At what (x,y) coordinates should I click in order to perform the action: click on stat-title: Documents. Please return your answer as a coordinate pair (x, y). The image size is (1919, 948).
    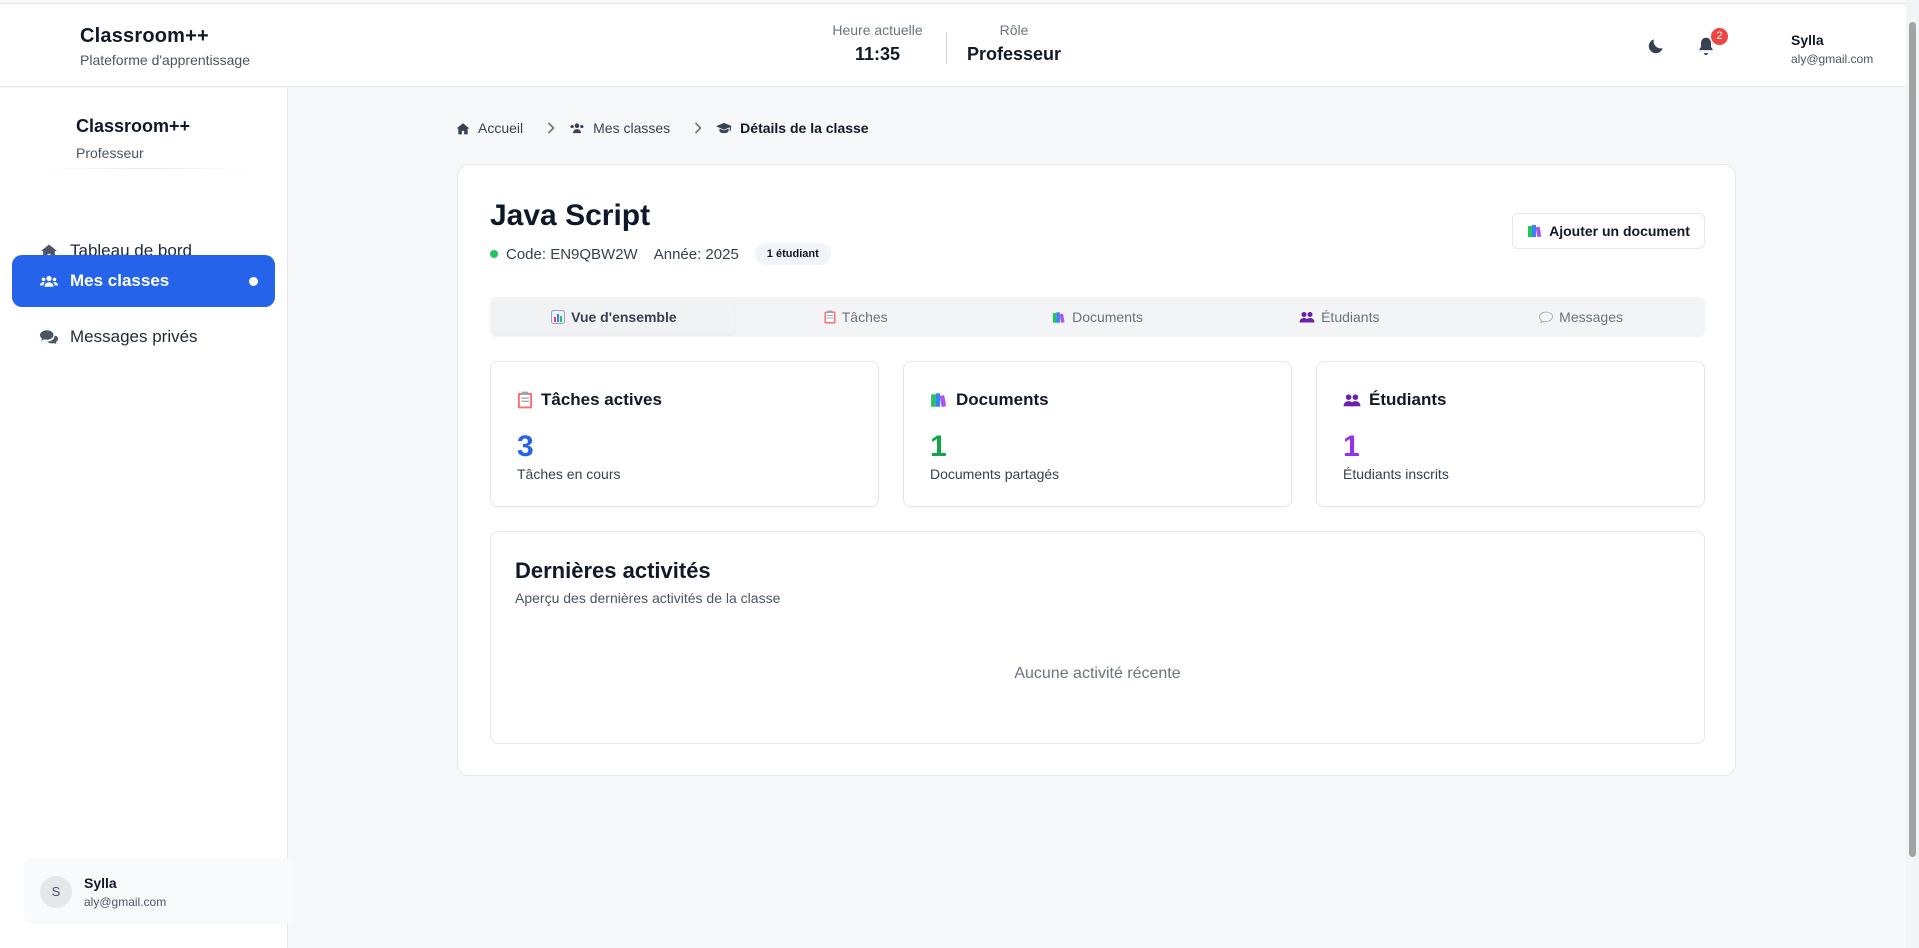
    Looking at the image, I should click on (989, 400).